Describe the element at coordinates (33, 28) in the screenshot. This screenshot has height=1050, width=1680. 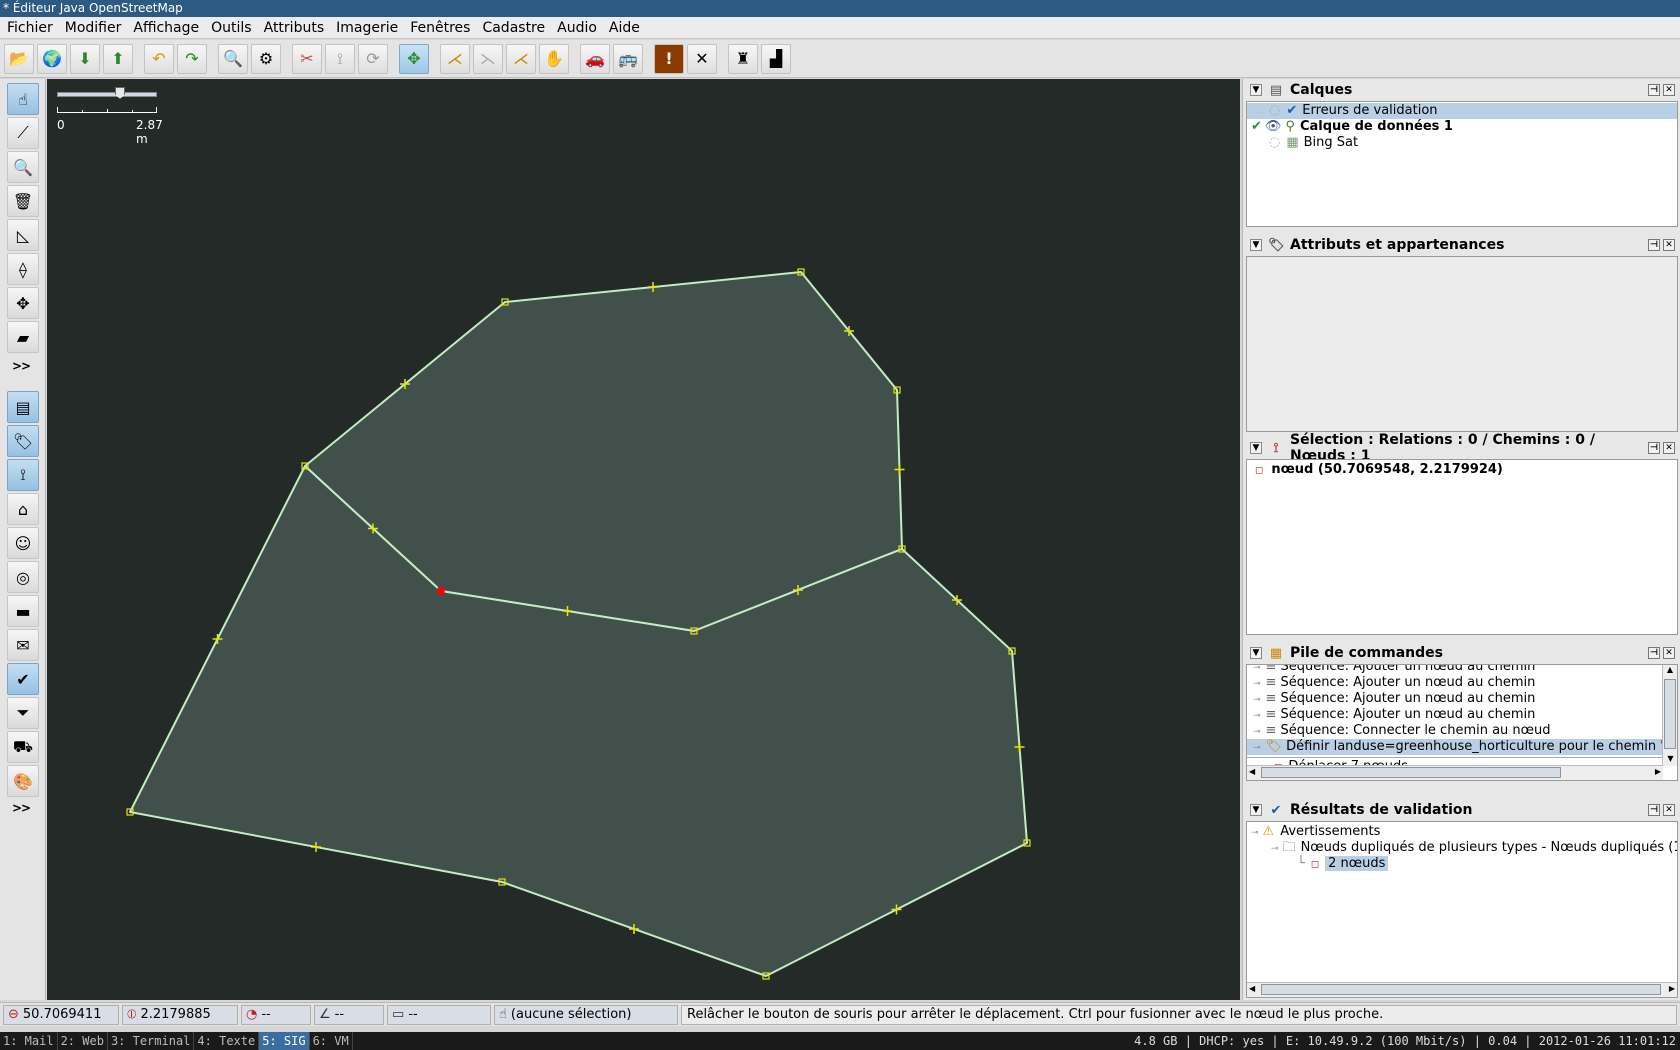
I see `menu-fichier: Fichier` at that location.